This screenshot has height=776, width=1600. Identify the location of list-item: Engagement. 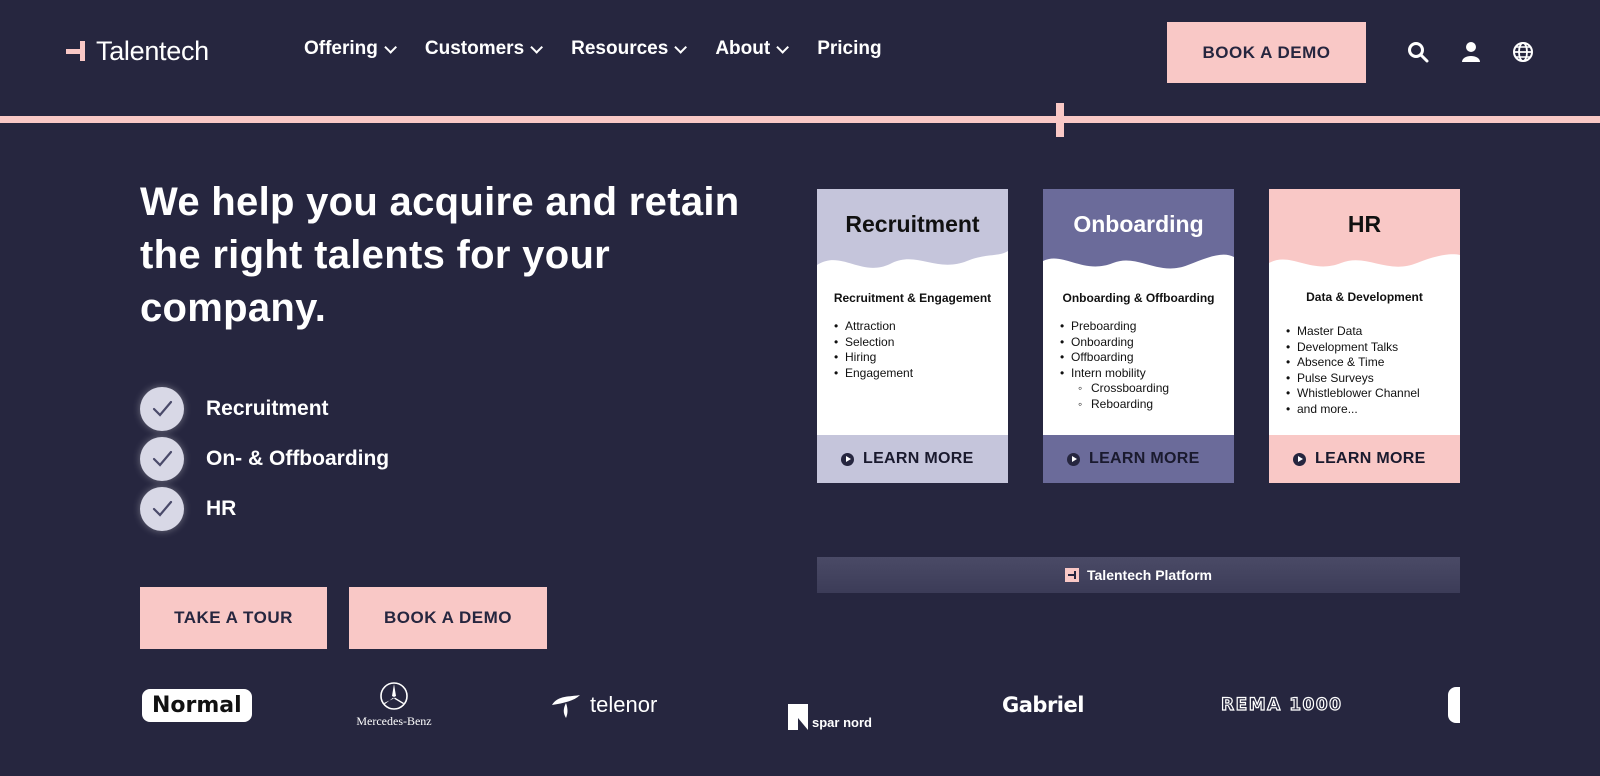
(873, 374).